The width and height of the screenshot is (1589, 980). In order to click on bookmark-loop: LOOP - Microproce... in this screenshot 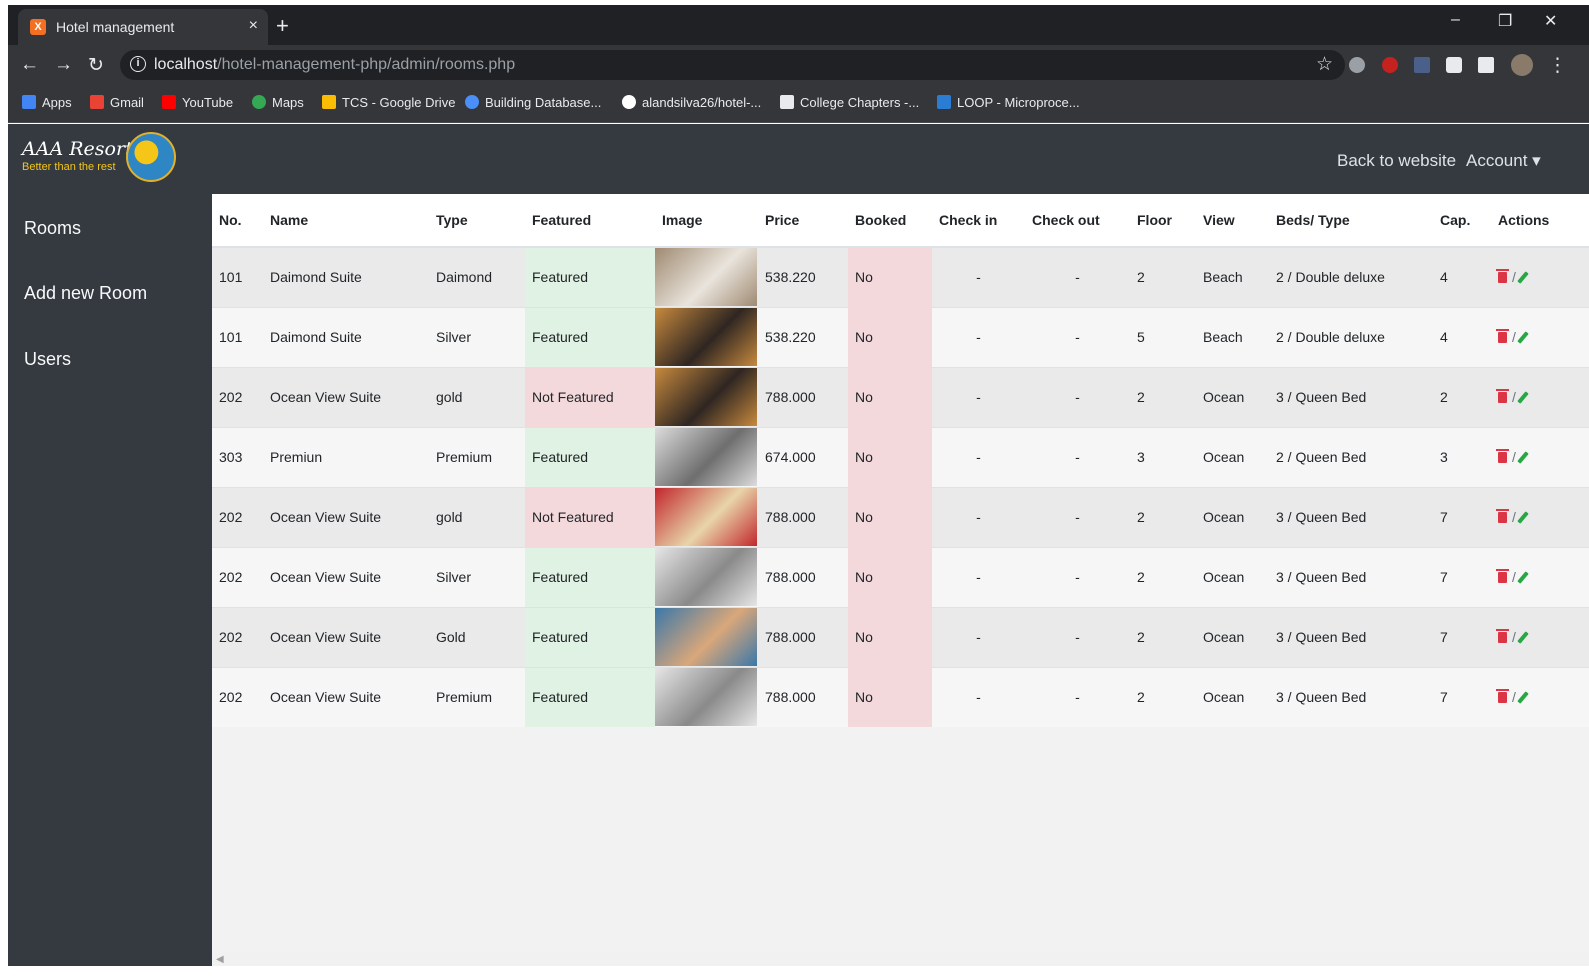, I will do `click(1008, 102)`.